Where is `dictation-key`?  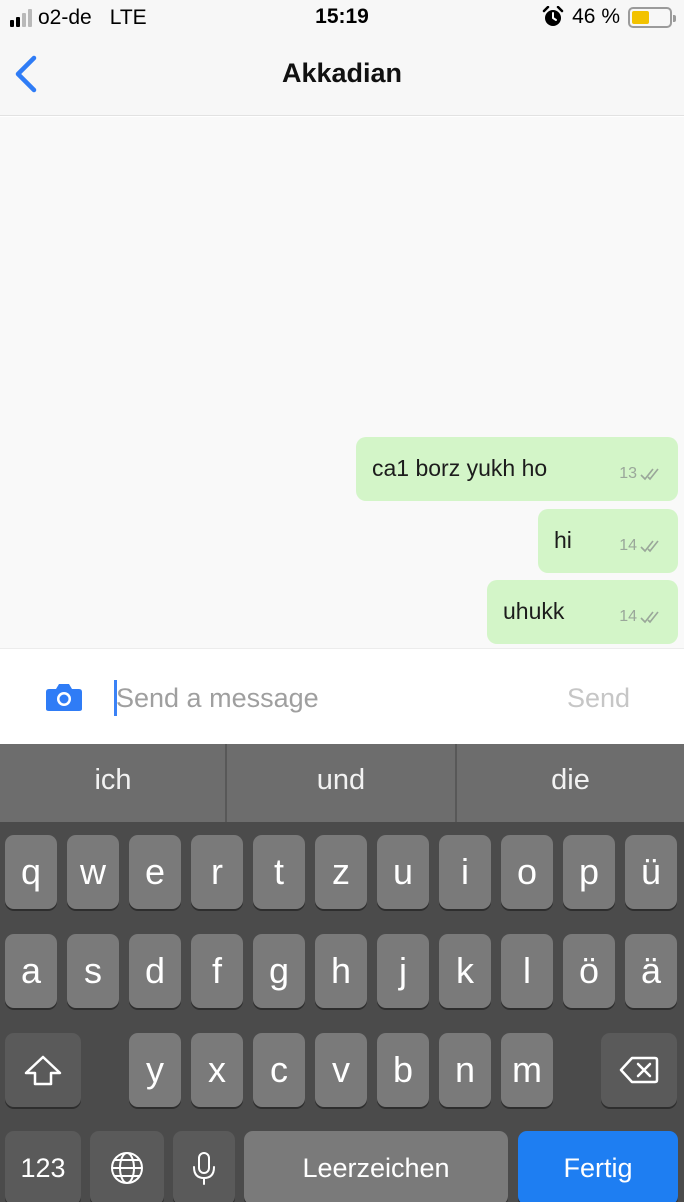
dictation-key is located at coordinates (204, 1166).